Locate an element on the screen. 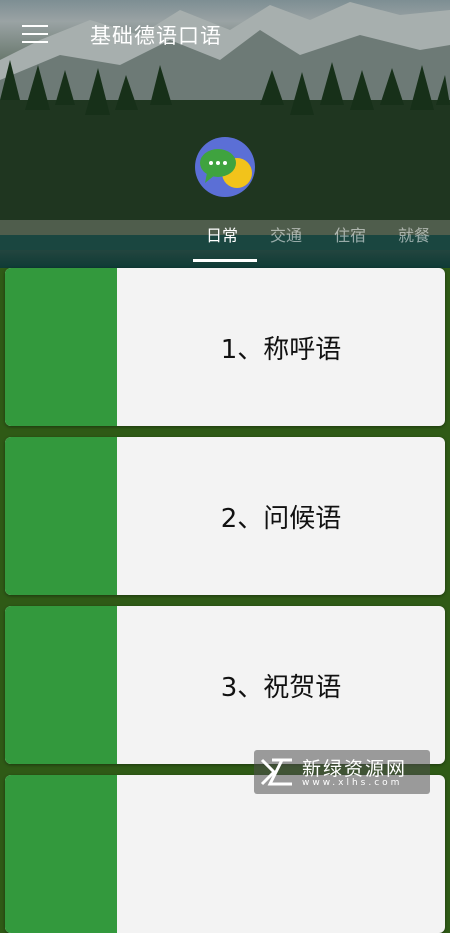 The height and width of the screenshot is (933, 450). chat-bubble-avatar-icon is located at coordinates (225, 167).